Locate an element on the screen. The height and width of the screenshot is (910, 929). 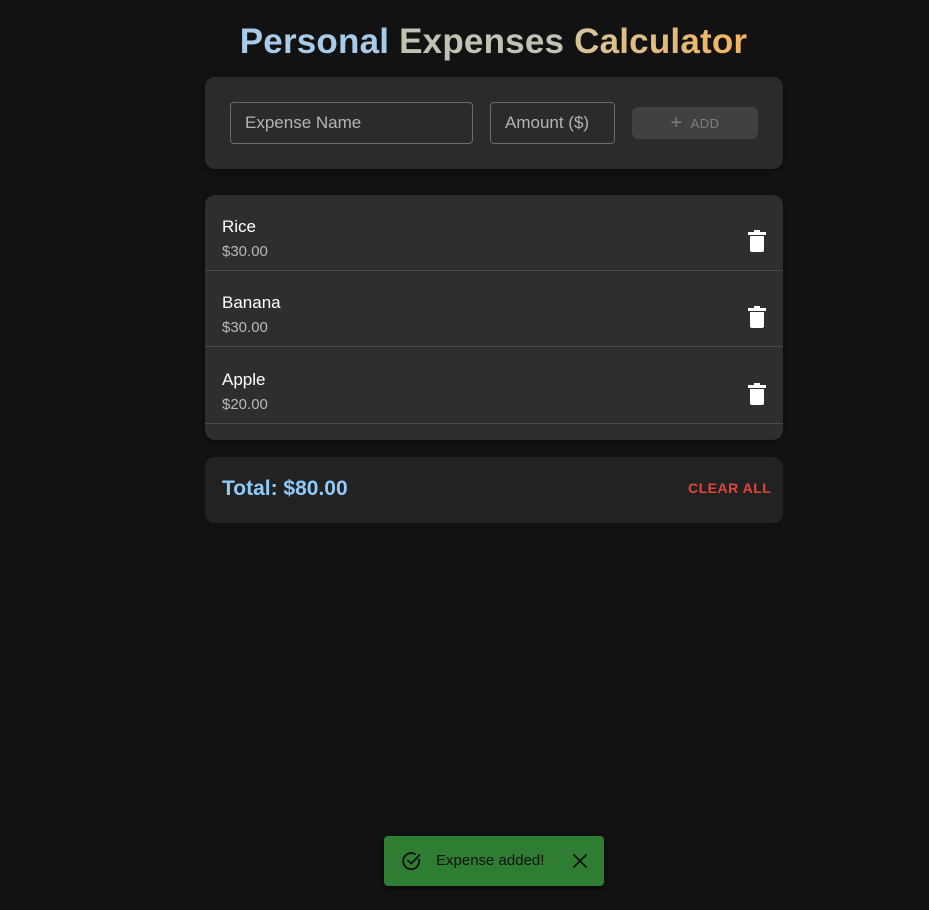
title-word-expenses: Expenses is located at coordinates (482, 41).